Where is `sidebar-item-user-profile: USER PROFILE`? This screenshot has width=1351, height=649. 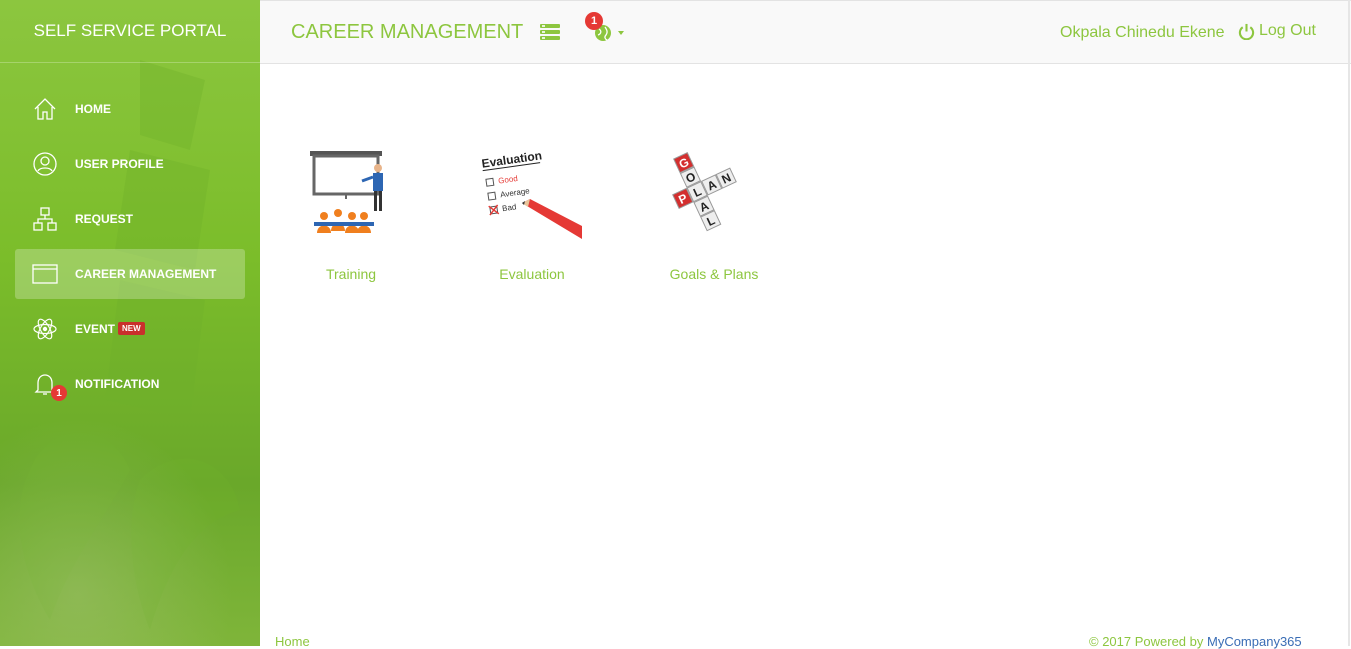
sidebar-item-user-profile: USER PROFILE is located at coordinates (130, 164).